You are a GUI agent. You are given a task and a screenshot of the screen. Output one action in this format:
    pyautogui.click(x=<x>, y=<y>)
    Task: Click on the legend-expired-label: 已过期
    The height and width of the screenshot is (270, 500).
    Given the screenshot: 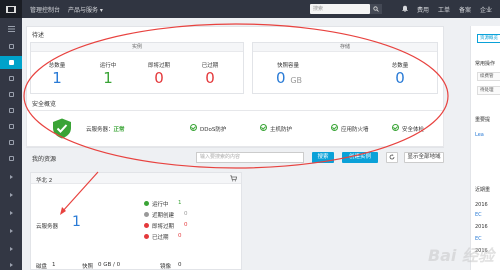 What is the action you would take?
    pyautogui.click(x=160, y=238)
    